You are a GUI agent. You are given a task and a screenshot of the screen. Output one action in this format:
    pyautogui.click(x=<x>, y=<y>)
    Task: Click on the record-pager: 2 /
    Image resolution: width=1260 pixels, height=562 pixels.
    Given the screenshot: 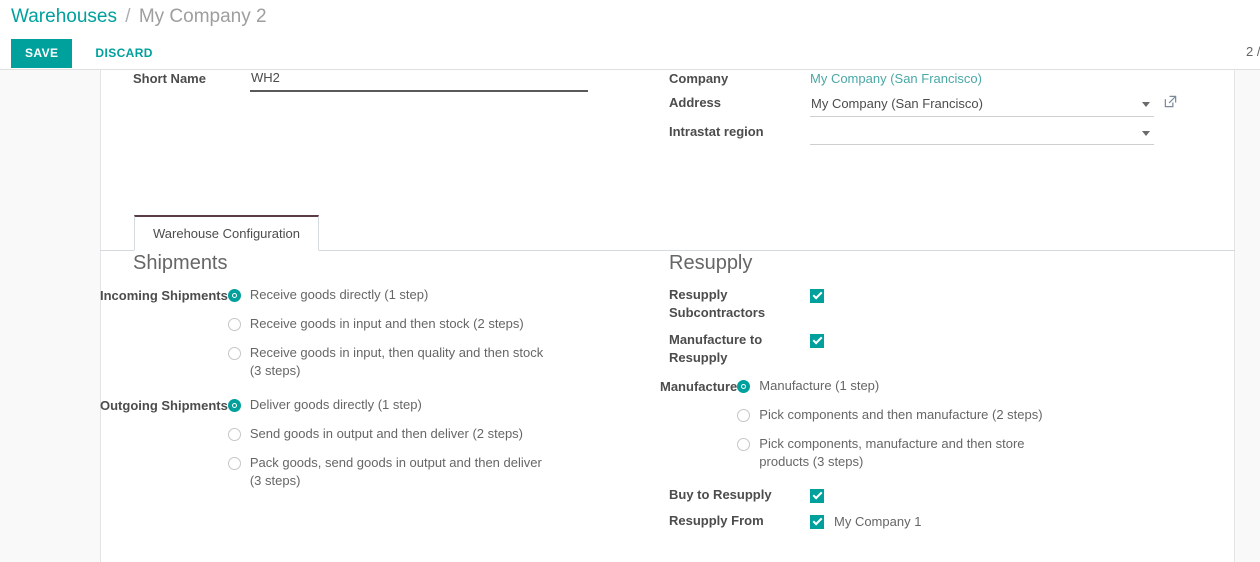 What is the action you would take?
    pyautogui.click(x=1253, y=51)
    